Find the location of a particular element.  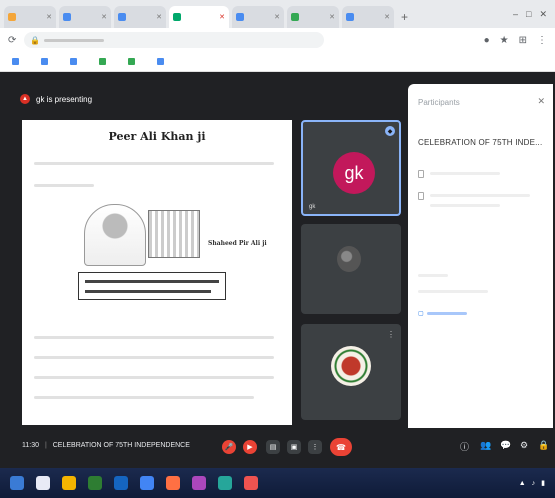

end-call-button: ☎ is located at coordinates (341, 447).